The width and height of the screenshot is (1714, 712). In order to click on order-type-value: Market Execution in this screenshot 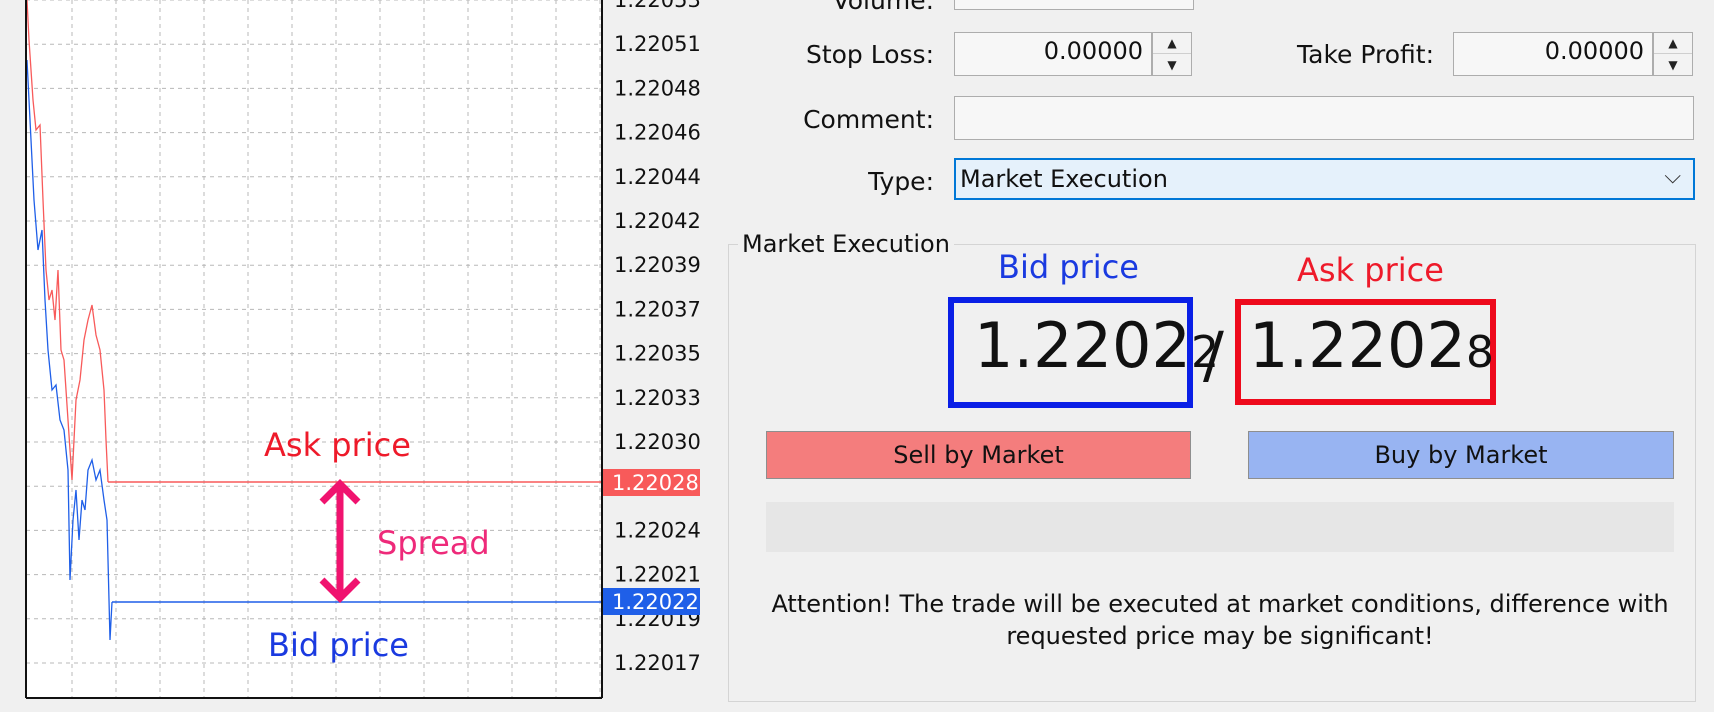, I will do `click(1064, 179)`.